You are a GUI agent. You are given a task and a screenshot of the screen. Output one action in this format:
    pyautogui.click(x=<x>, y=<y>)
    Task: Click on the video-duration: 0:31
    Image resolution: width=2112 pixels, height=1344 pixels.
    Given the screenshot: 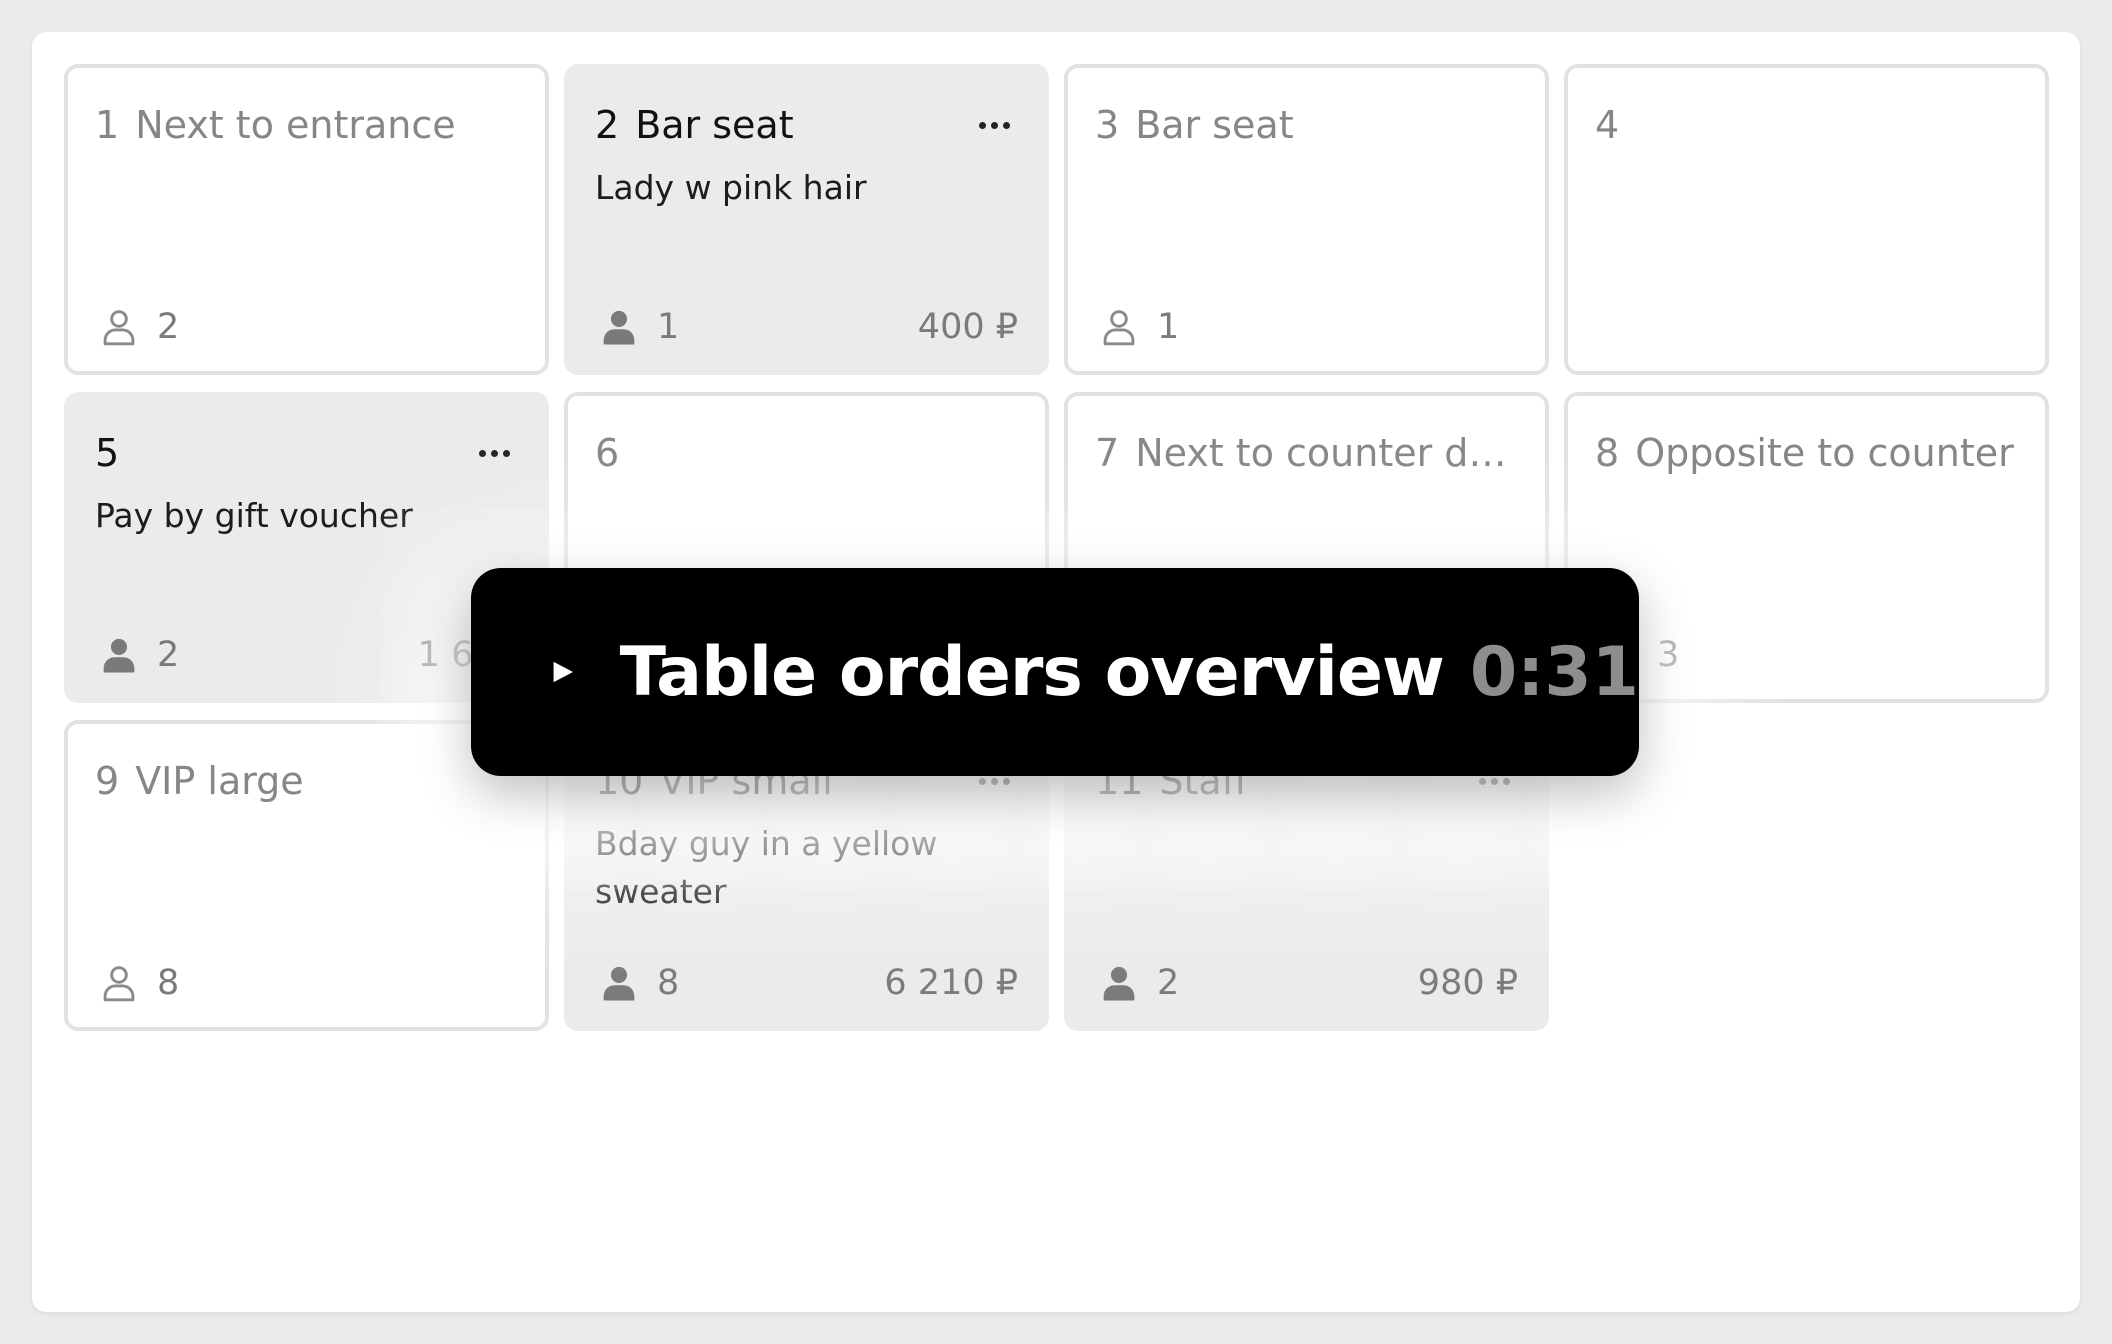 What is the action you would take?
    pyautogui.click(x=1554, y=672)
    